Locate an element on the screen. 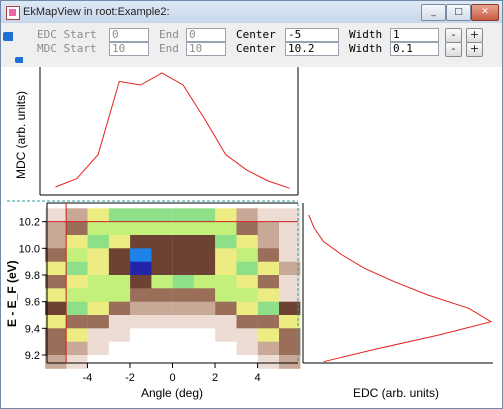 The width and height of the screenshot is (503, 409). mdc-center-field: 10.2 is located at coordinates (312, 49).